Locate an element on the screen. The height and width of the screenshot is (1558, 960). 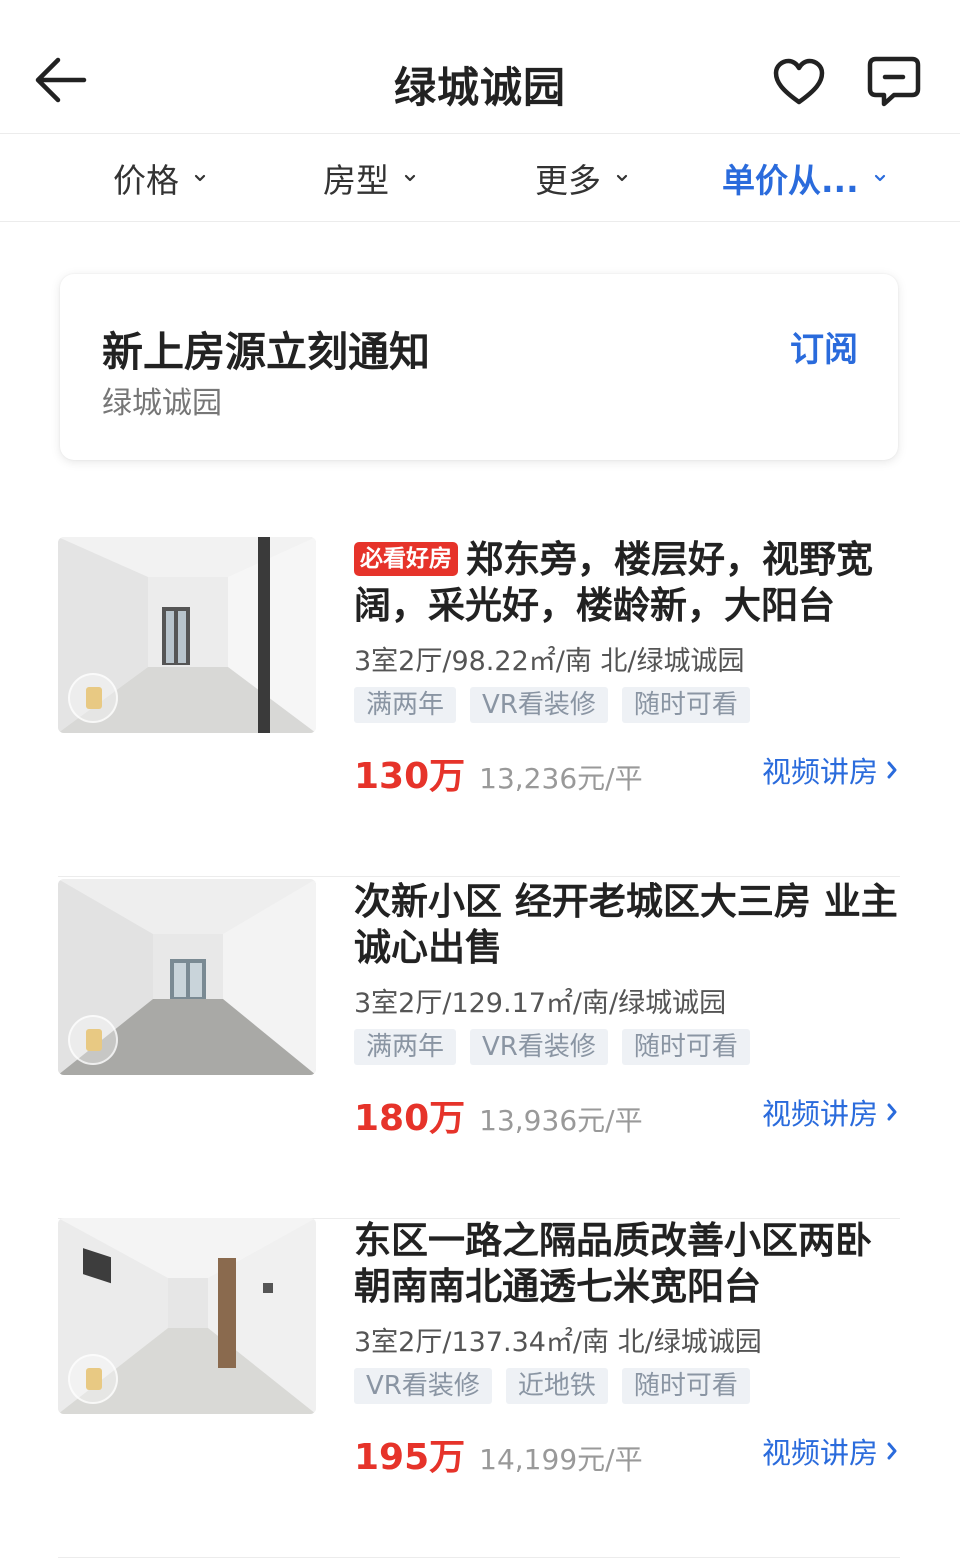
listing-info: 3室2厅/129.17㎡/南/绿城诚园 is located at coordinates (540, 1003).